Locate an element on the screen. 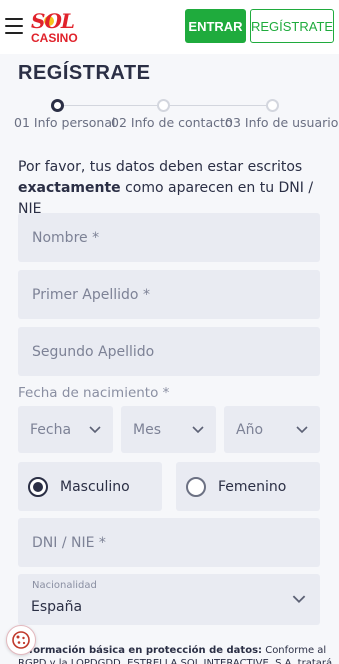 Image resolution: width=339 pixels, height=664 pixels. dni-placeholder: DNI / NIE * is located at coordinates (69, 542).